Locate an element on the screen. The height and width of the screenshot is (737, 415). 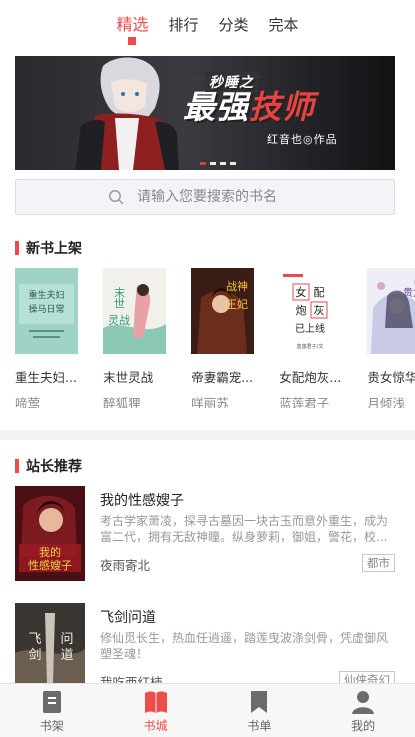
section-title-text: 站长推荐 is located at coordinates (54, 467).